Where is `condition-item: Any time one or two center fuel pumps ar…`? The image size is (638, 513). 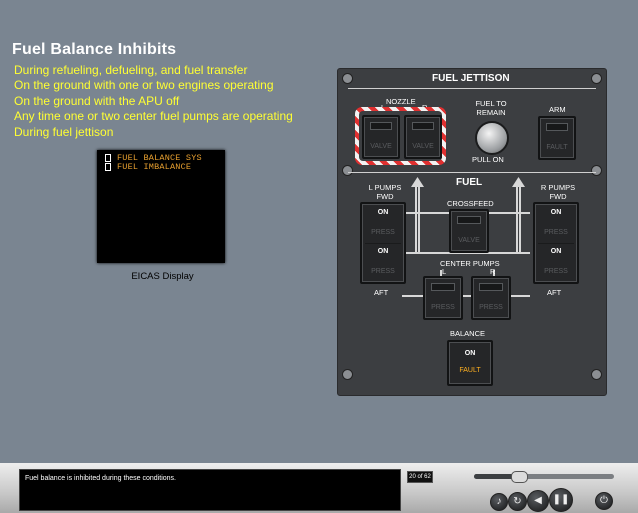
condition-item: Any time one or two center fuel pumps ar… is located at coordinates (153, 116).